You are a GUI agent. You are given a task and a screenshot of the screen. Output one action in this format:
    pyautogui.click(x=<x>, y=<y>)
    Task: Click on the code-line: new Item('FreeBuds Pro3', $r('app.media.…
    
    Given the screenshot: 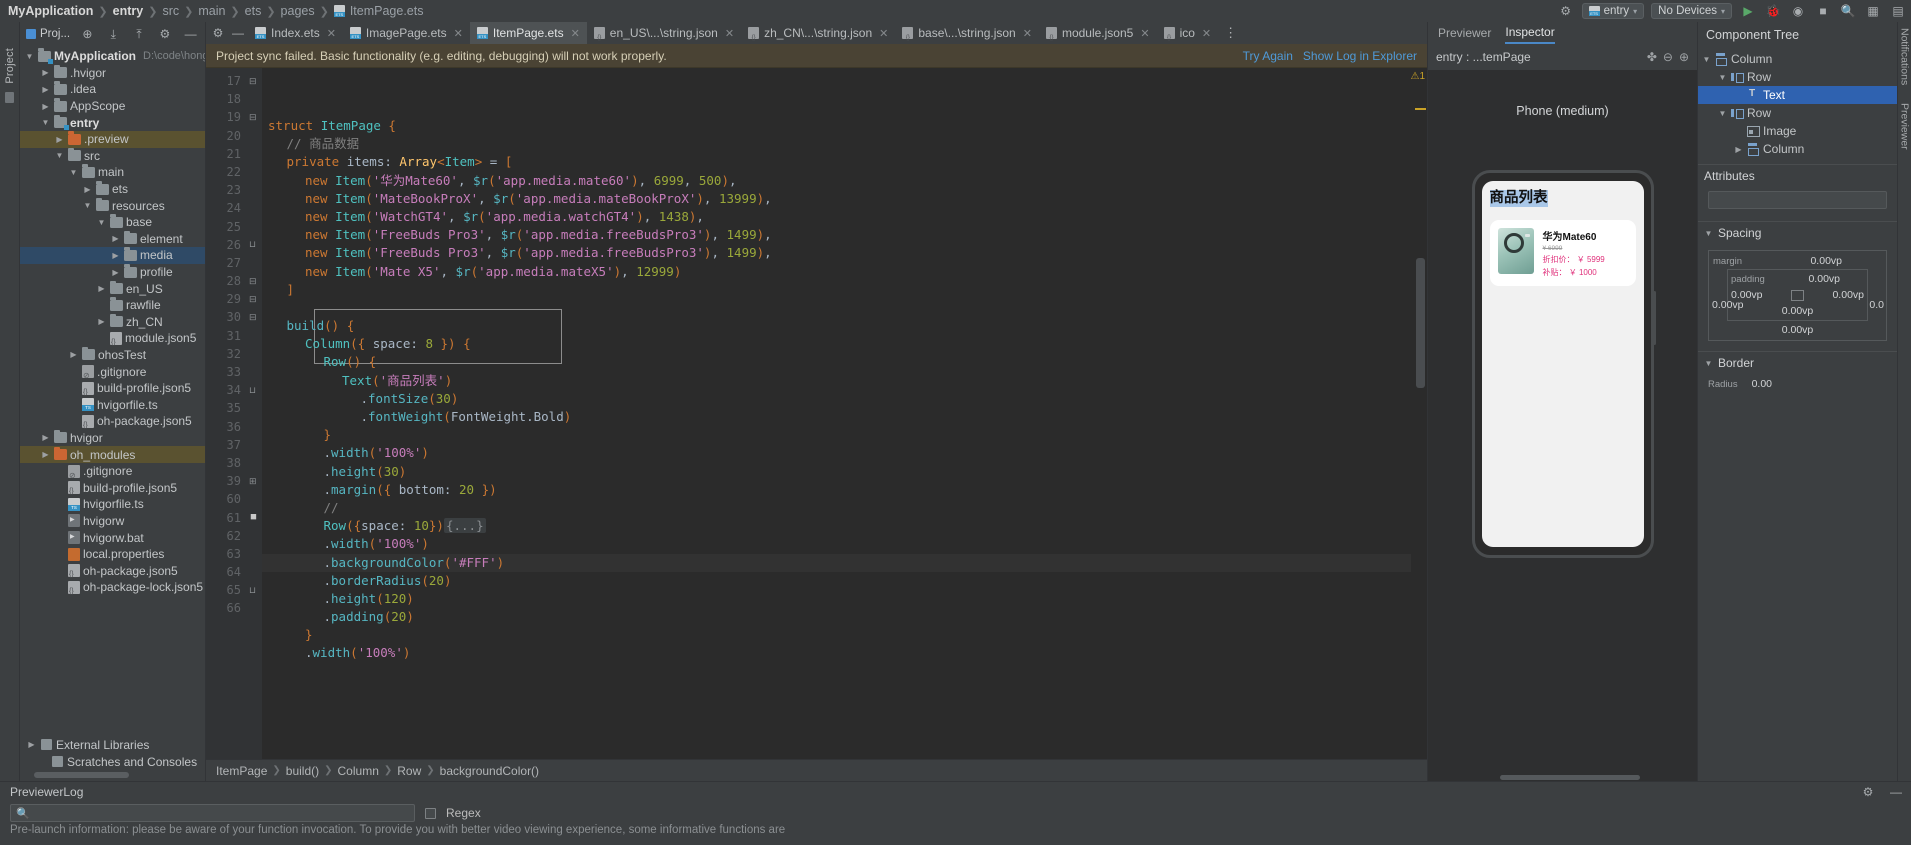 What is the action you would take?
    pyautogui.click(x=836, y=253)
    